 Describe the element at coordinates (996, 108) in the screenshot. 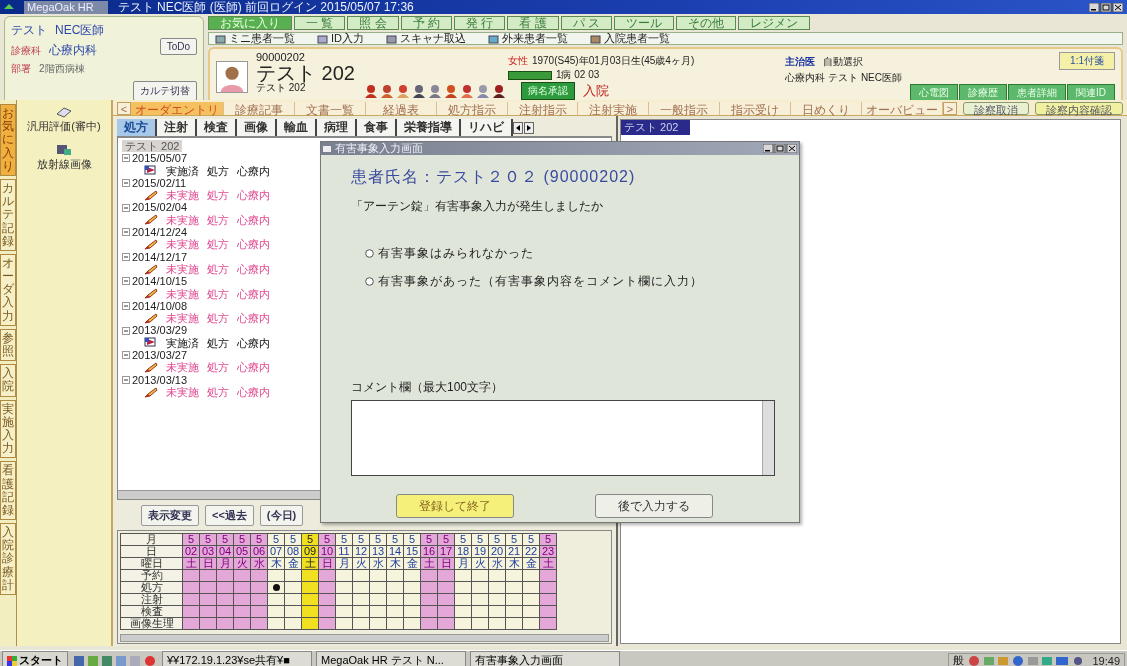

I see `cancel-visit-button: 診察取消` at that location.